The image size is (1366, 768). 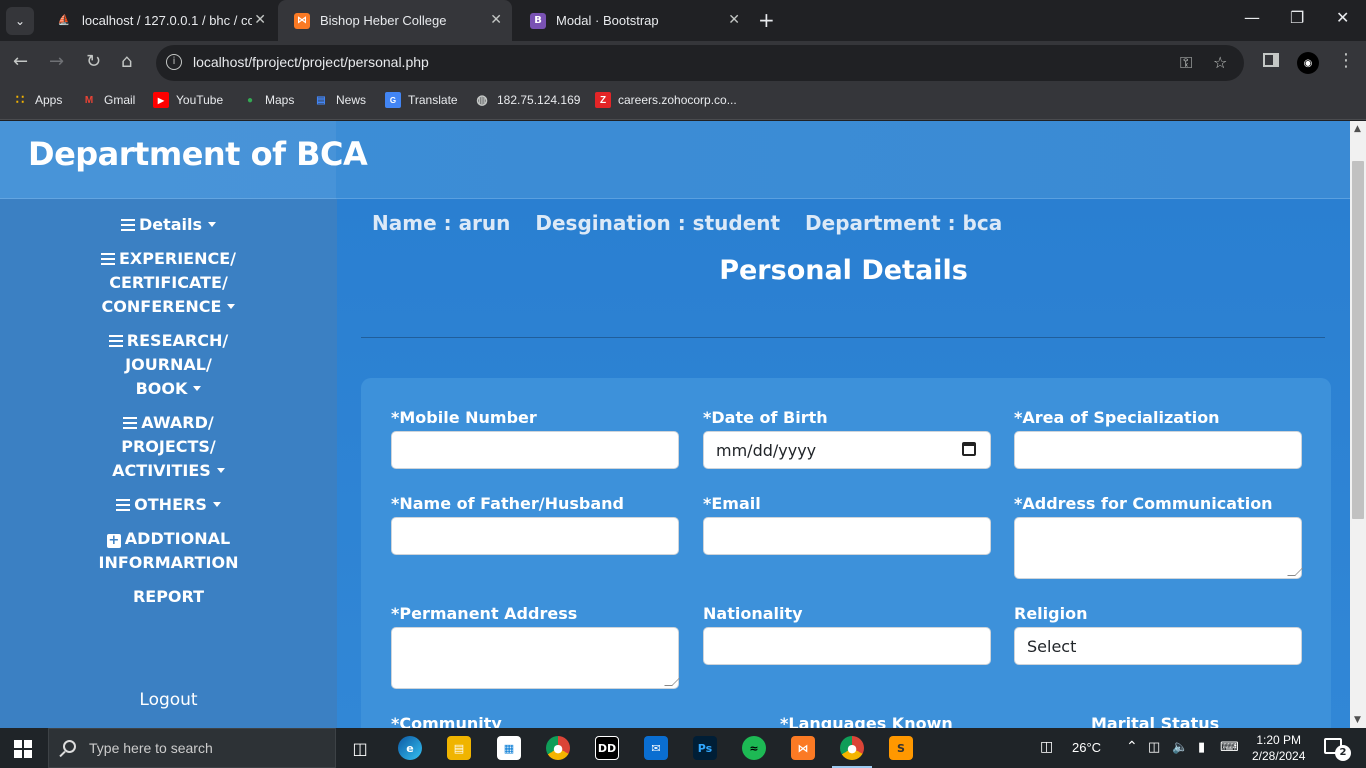 What do you see at coordinates (1308, 63) in the screenshot?
I see `profile-avatar: ◉` at bounding box center [1308, 63].